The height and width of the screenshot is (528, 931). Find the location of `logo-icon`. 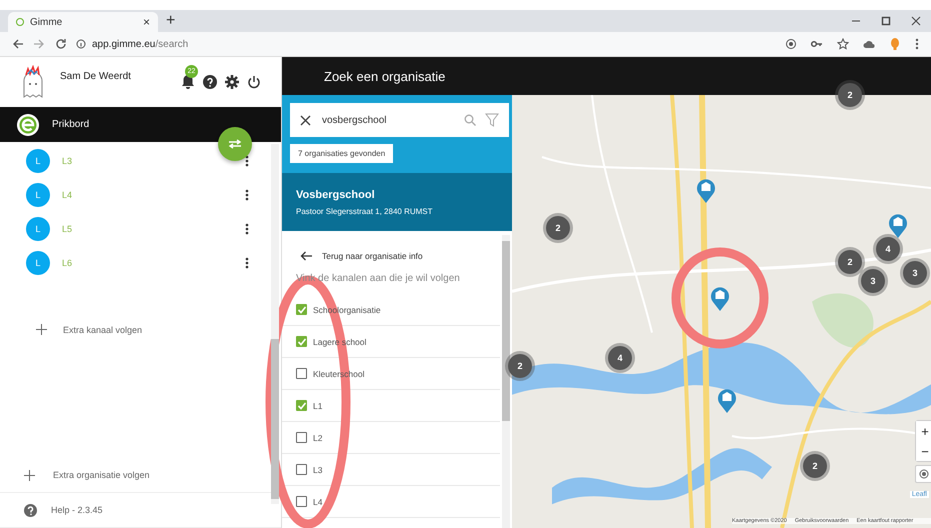

logo-icon is located at coordinates (28, 124).